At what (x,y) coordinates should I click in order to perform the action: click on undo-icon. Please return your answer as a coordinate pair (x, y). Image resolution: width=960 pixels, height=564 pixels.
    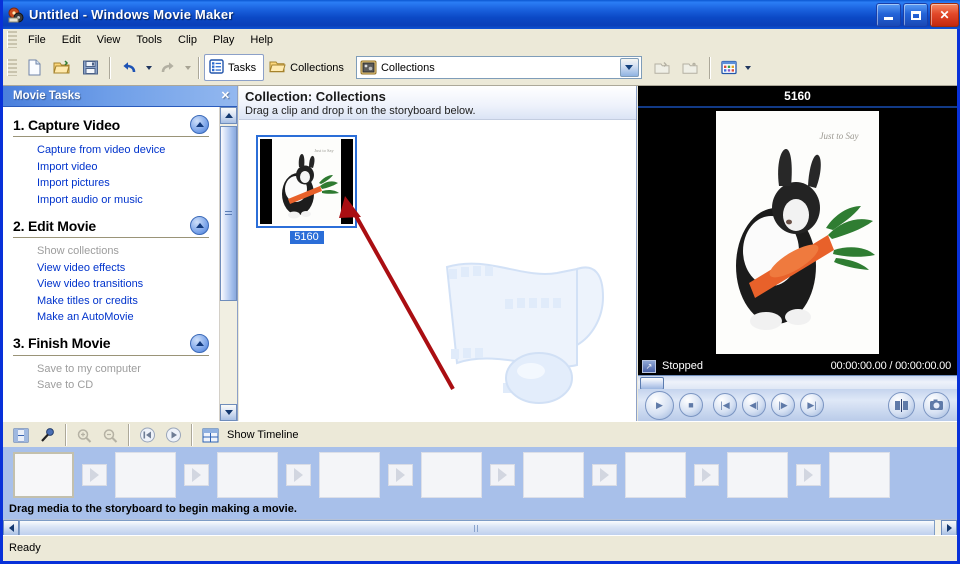
    Looking at the image, I should click on (129, 68).